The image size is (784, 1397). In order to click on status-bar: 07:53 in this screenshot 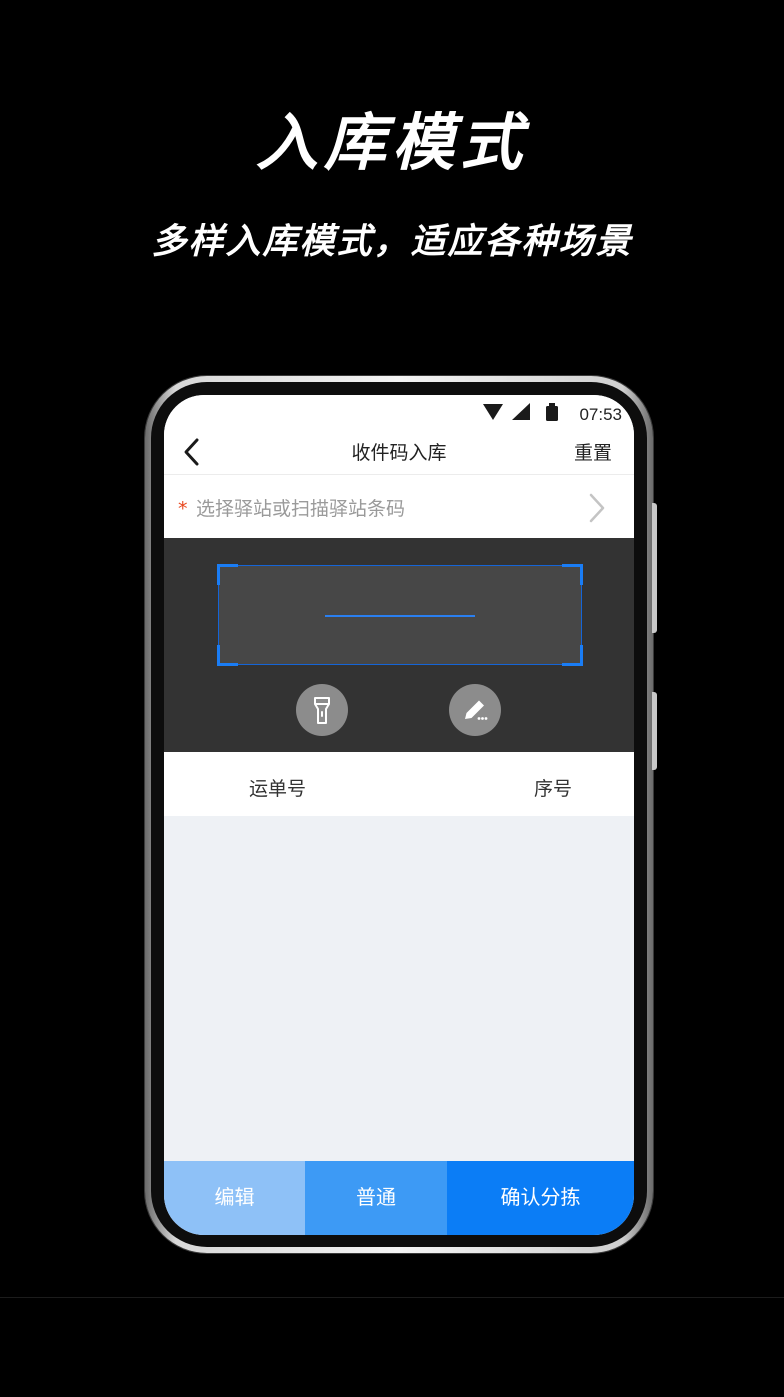, I will do `click(399, 413)`.